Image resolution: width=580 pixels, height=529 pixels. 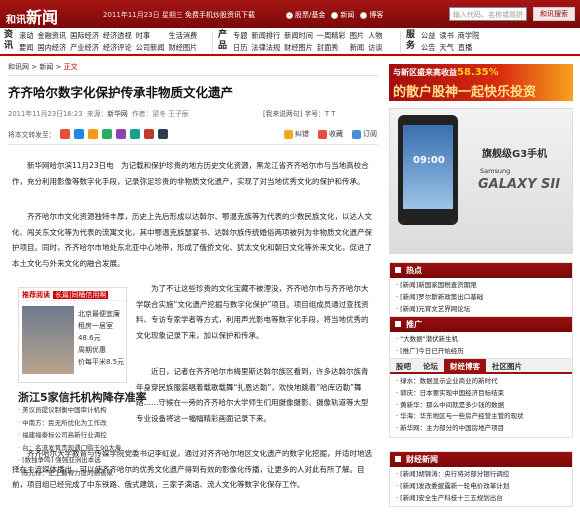 I want to click on breadcrumb-home: 和讯网, so click(x=18, y=67).